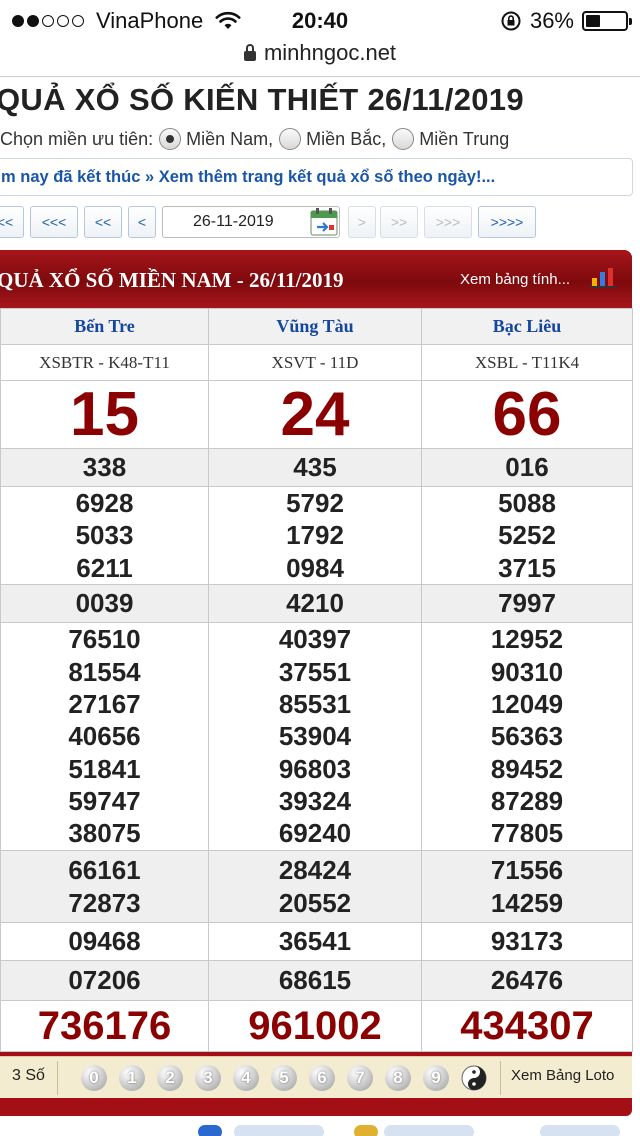  I want to click on loto-digit-8: 8, so click(398, 1078).